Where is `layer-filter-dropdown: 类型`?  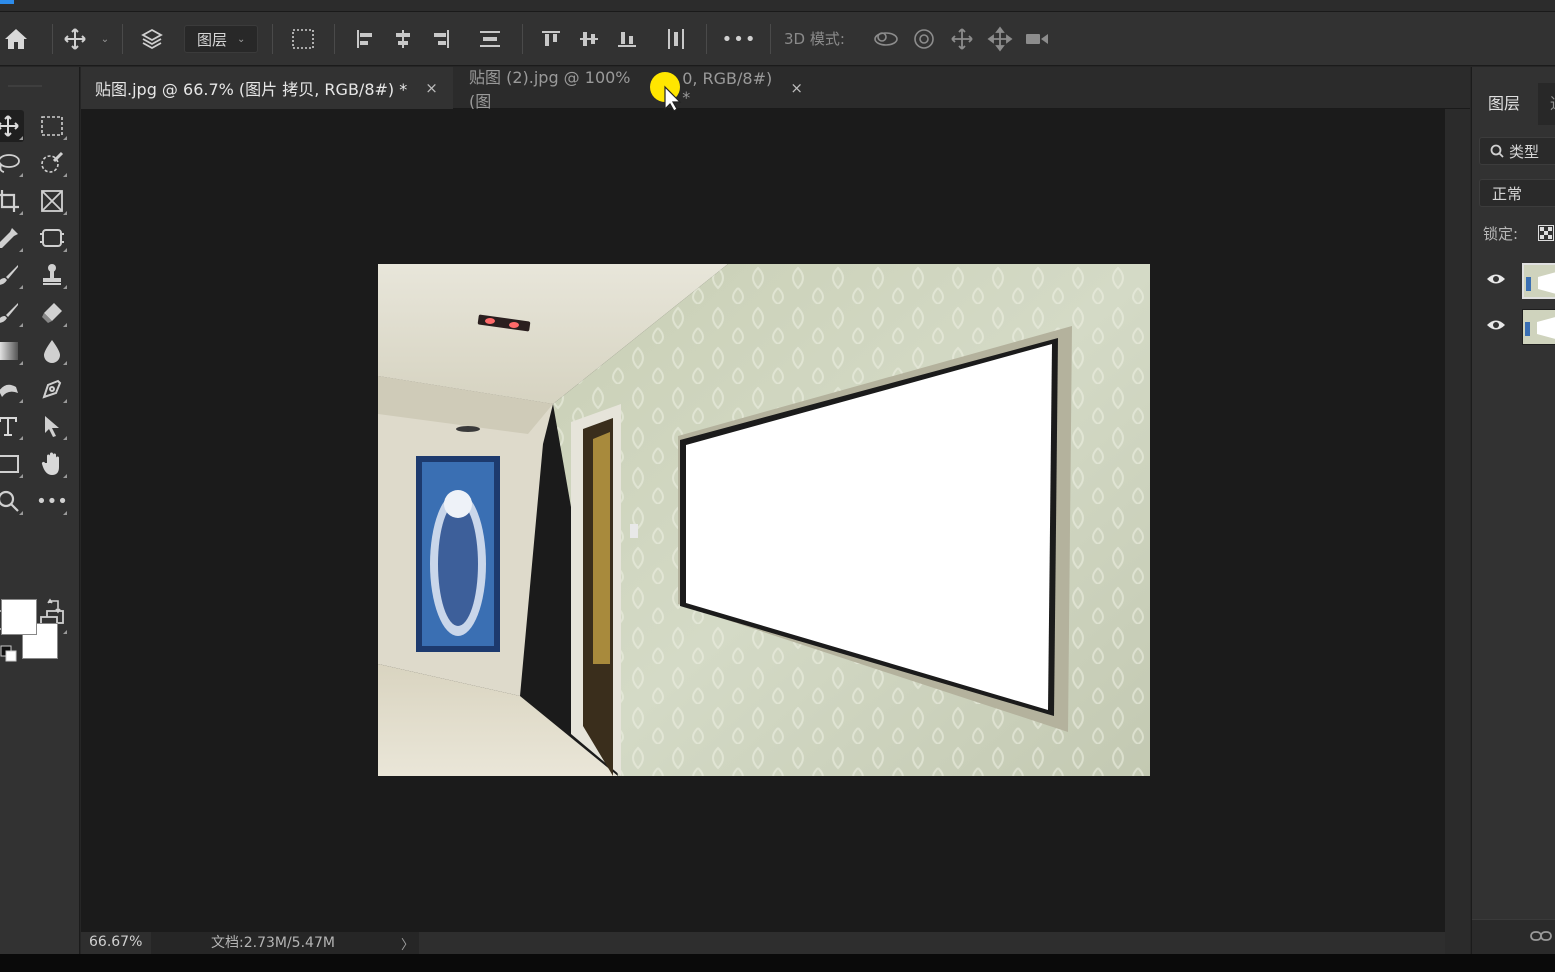
layer-filter-dropdown: 类型 is located at coordinates (1517, 151).